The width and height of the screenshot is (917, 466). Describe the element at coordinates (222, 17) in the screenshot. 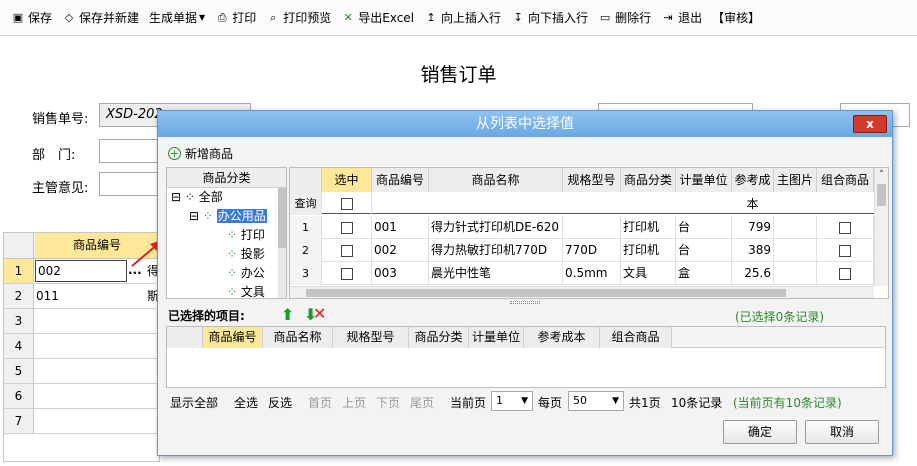

I see `print-icon: ⎙` at that location.